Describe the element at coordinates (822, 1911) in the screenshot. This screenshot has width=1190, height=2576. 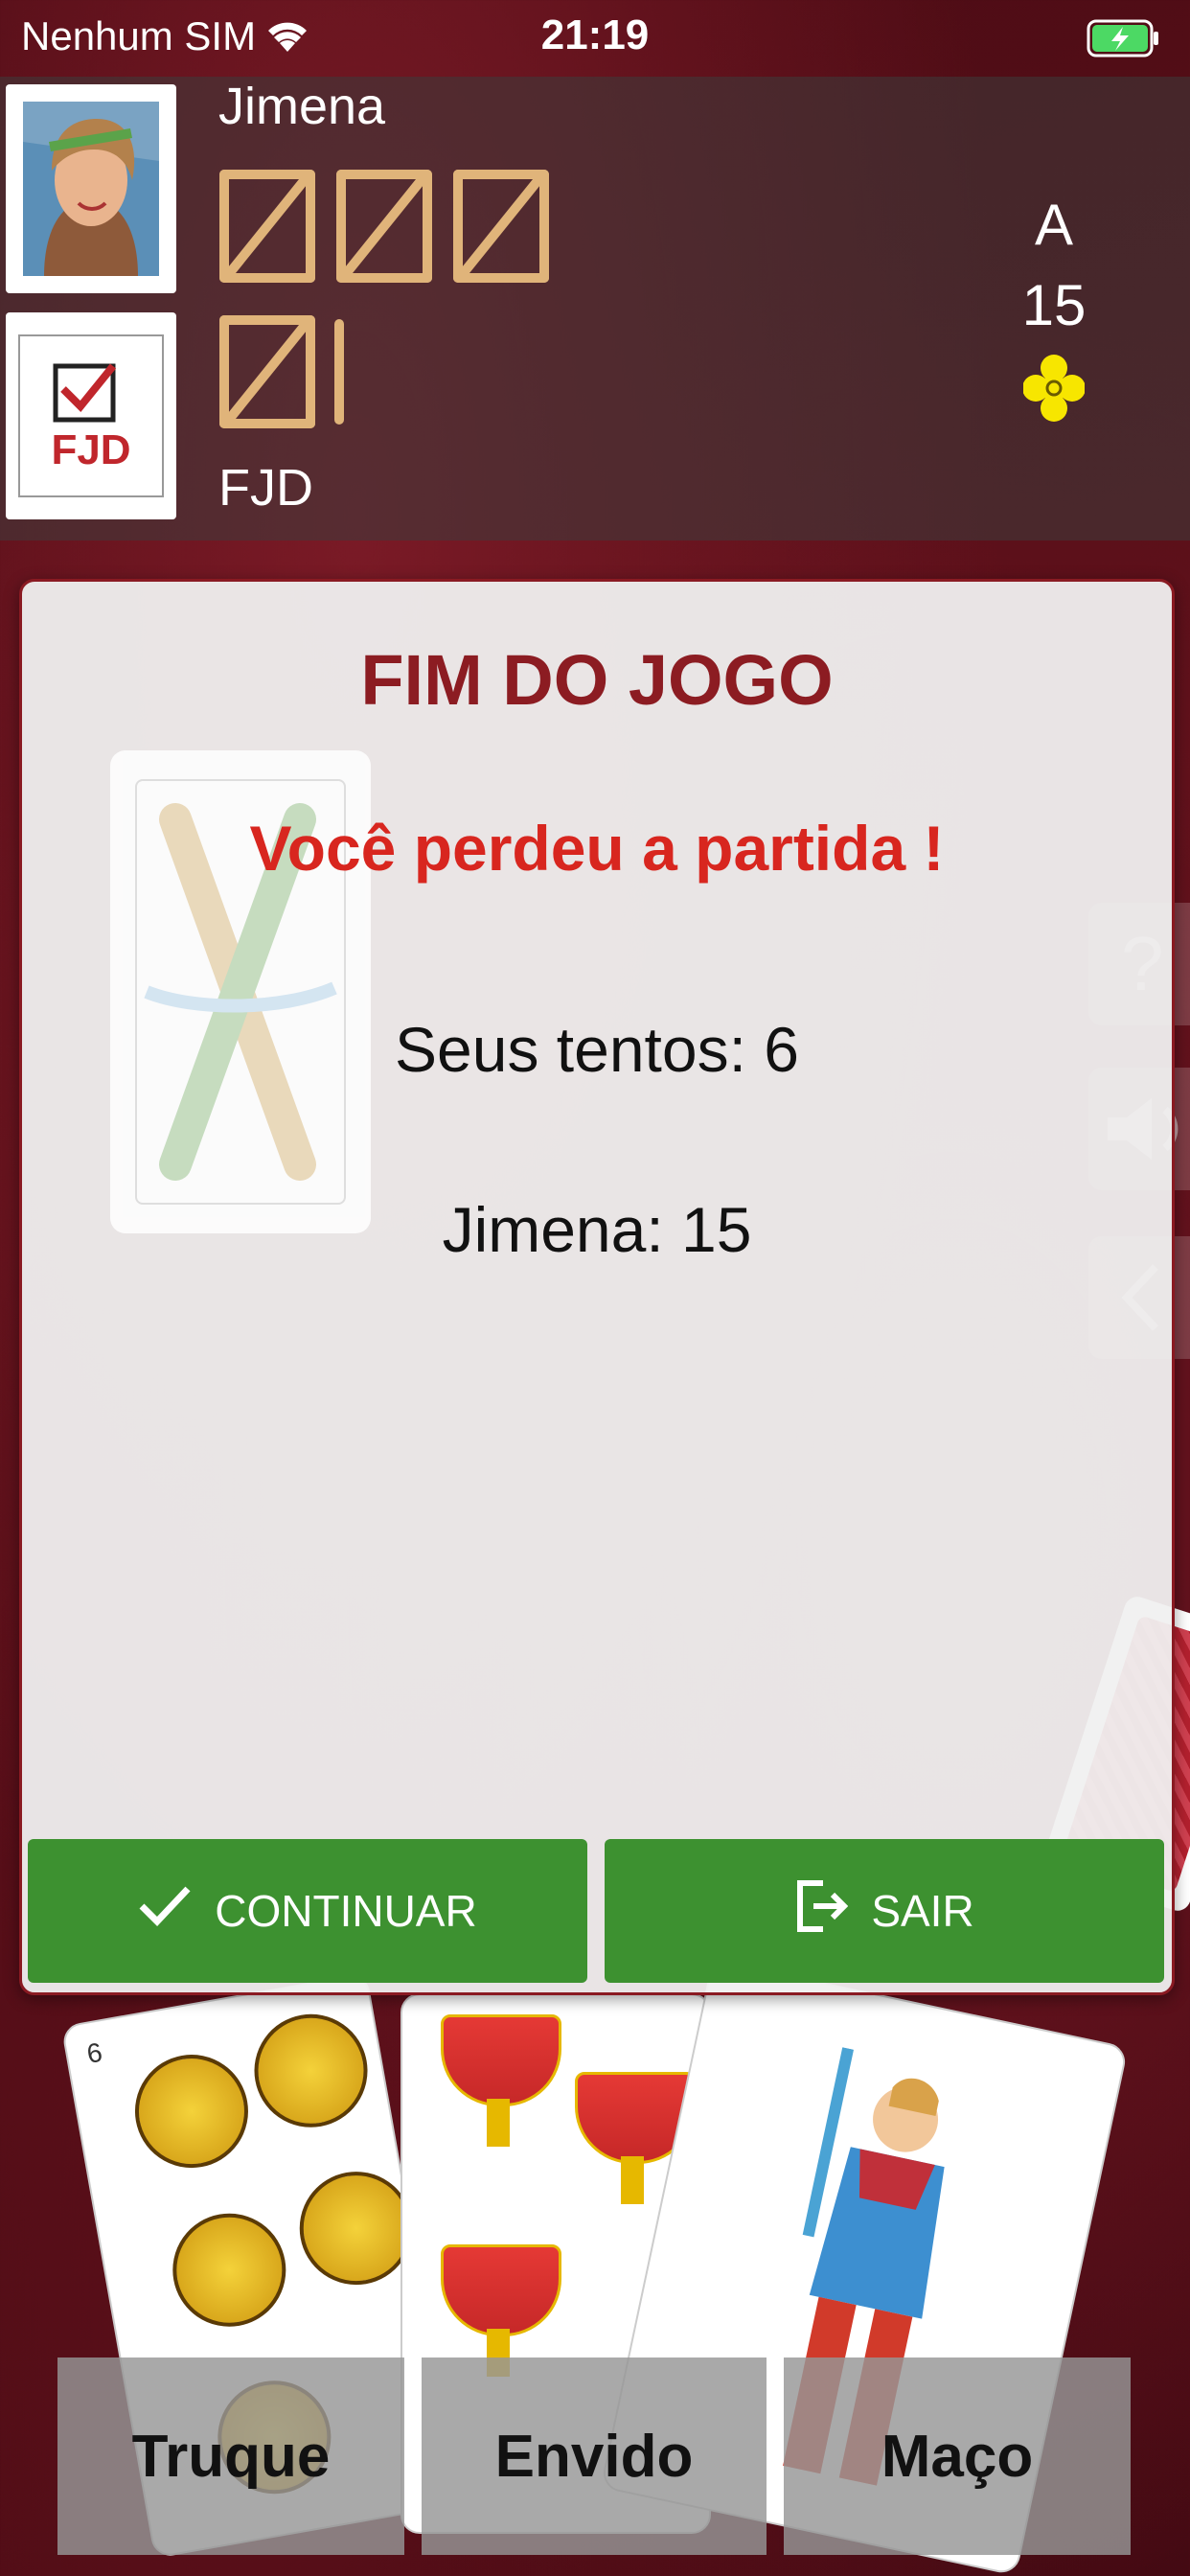
I see `exit-door-icon` at that location.